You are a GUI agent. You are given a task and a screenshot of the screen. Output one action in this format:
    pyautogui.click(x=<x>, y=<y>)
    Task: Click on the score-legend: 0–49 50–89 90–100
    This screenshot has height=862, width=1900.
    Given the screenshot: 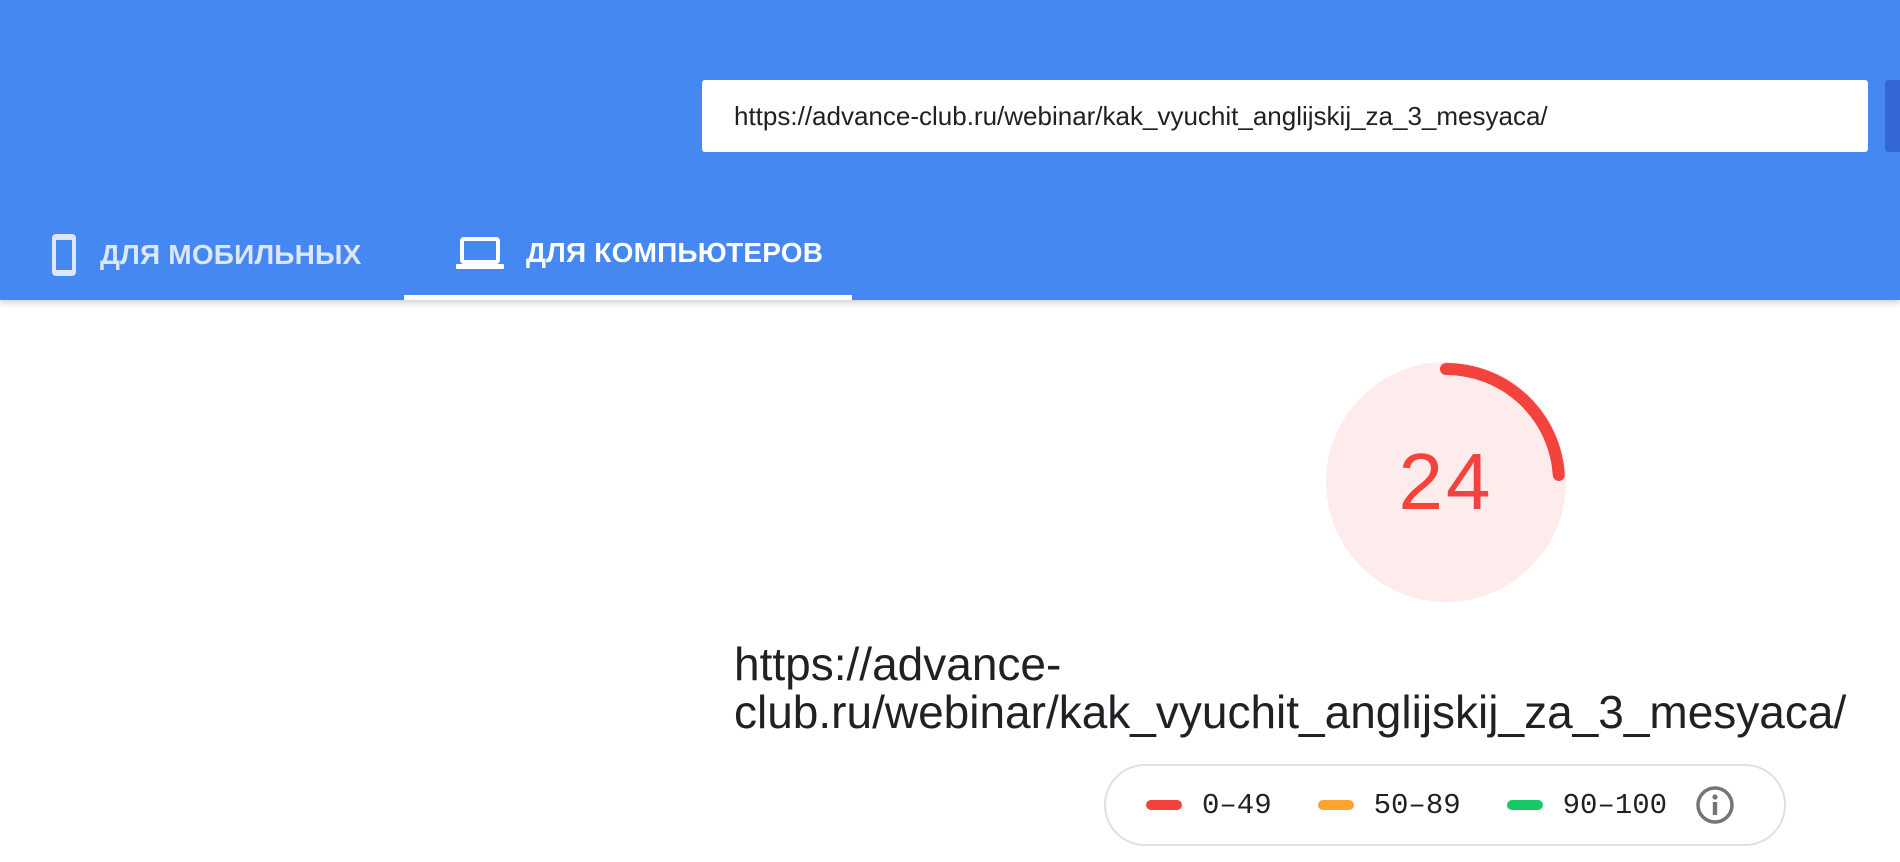 What is the action you would take?
    pyautogui.click(x=1445, y=805)
    